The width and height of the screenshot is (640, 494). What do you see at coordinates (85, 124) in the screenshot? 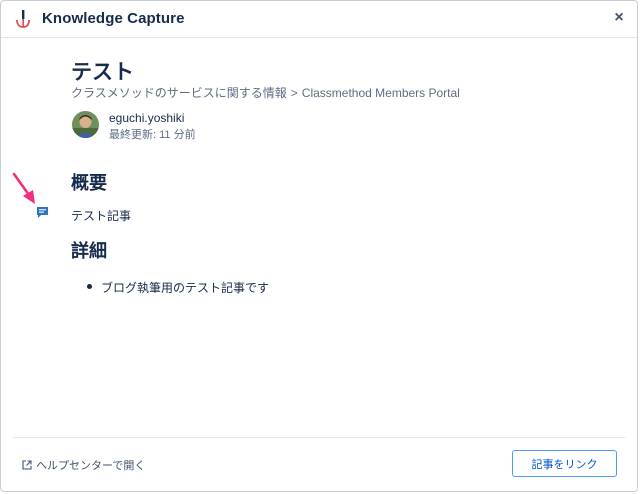
I see `avatar` at bounding box center [85, 124].